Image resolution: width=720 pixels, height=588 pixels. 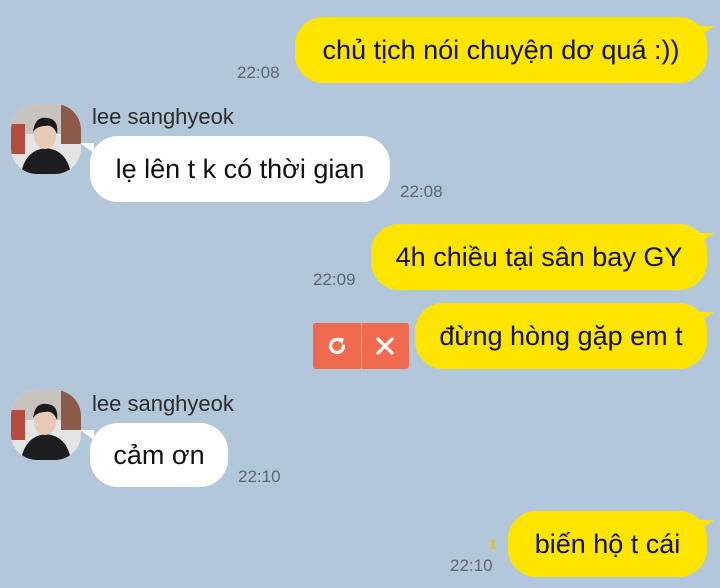 I want to click on message-text: đừng hòng gặp em t, so click(x=561, y=335).